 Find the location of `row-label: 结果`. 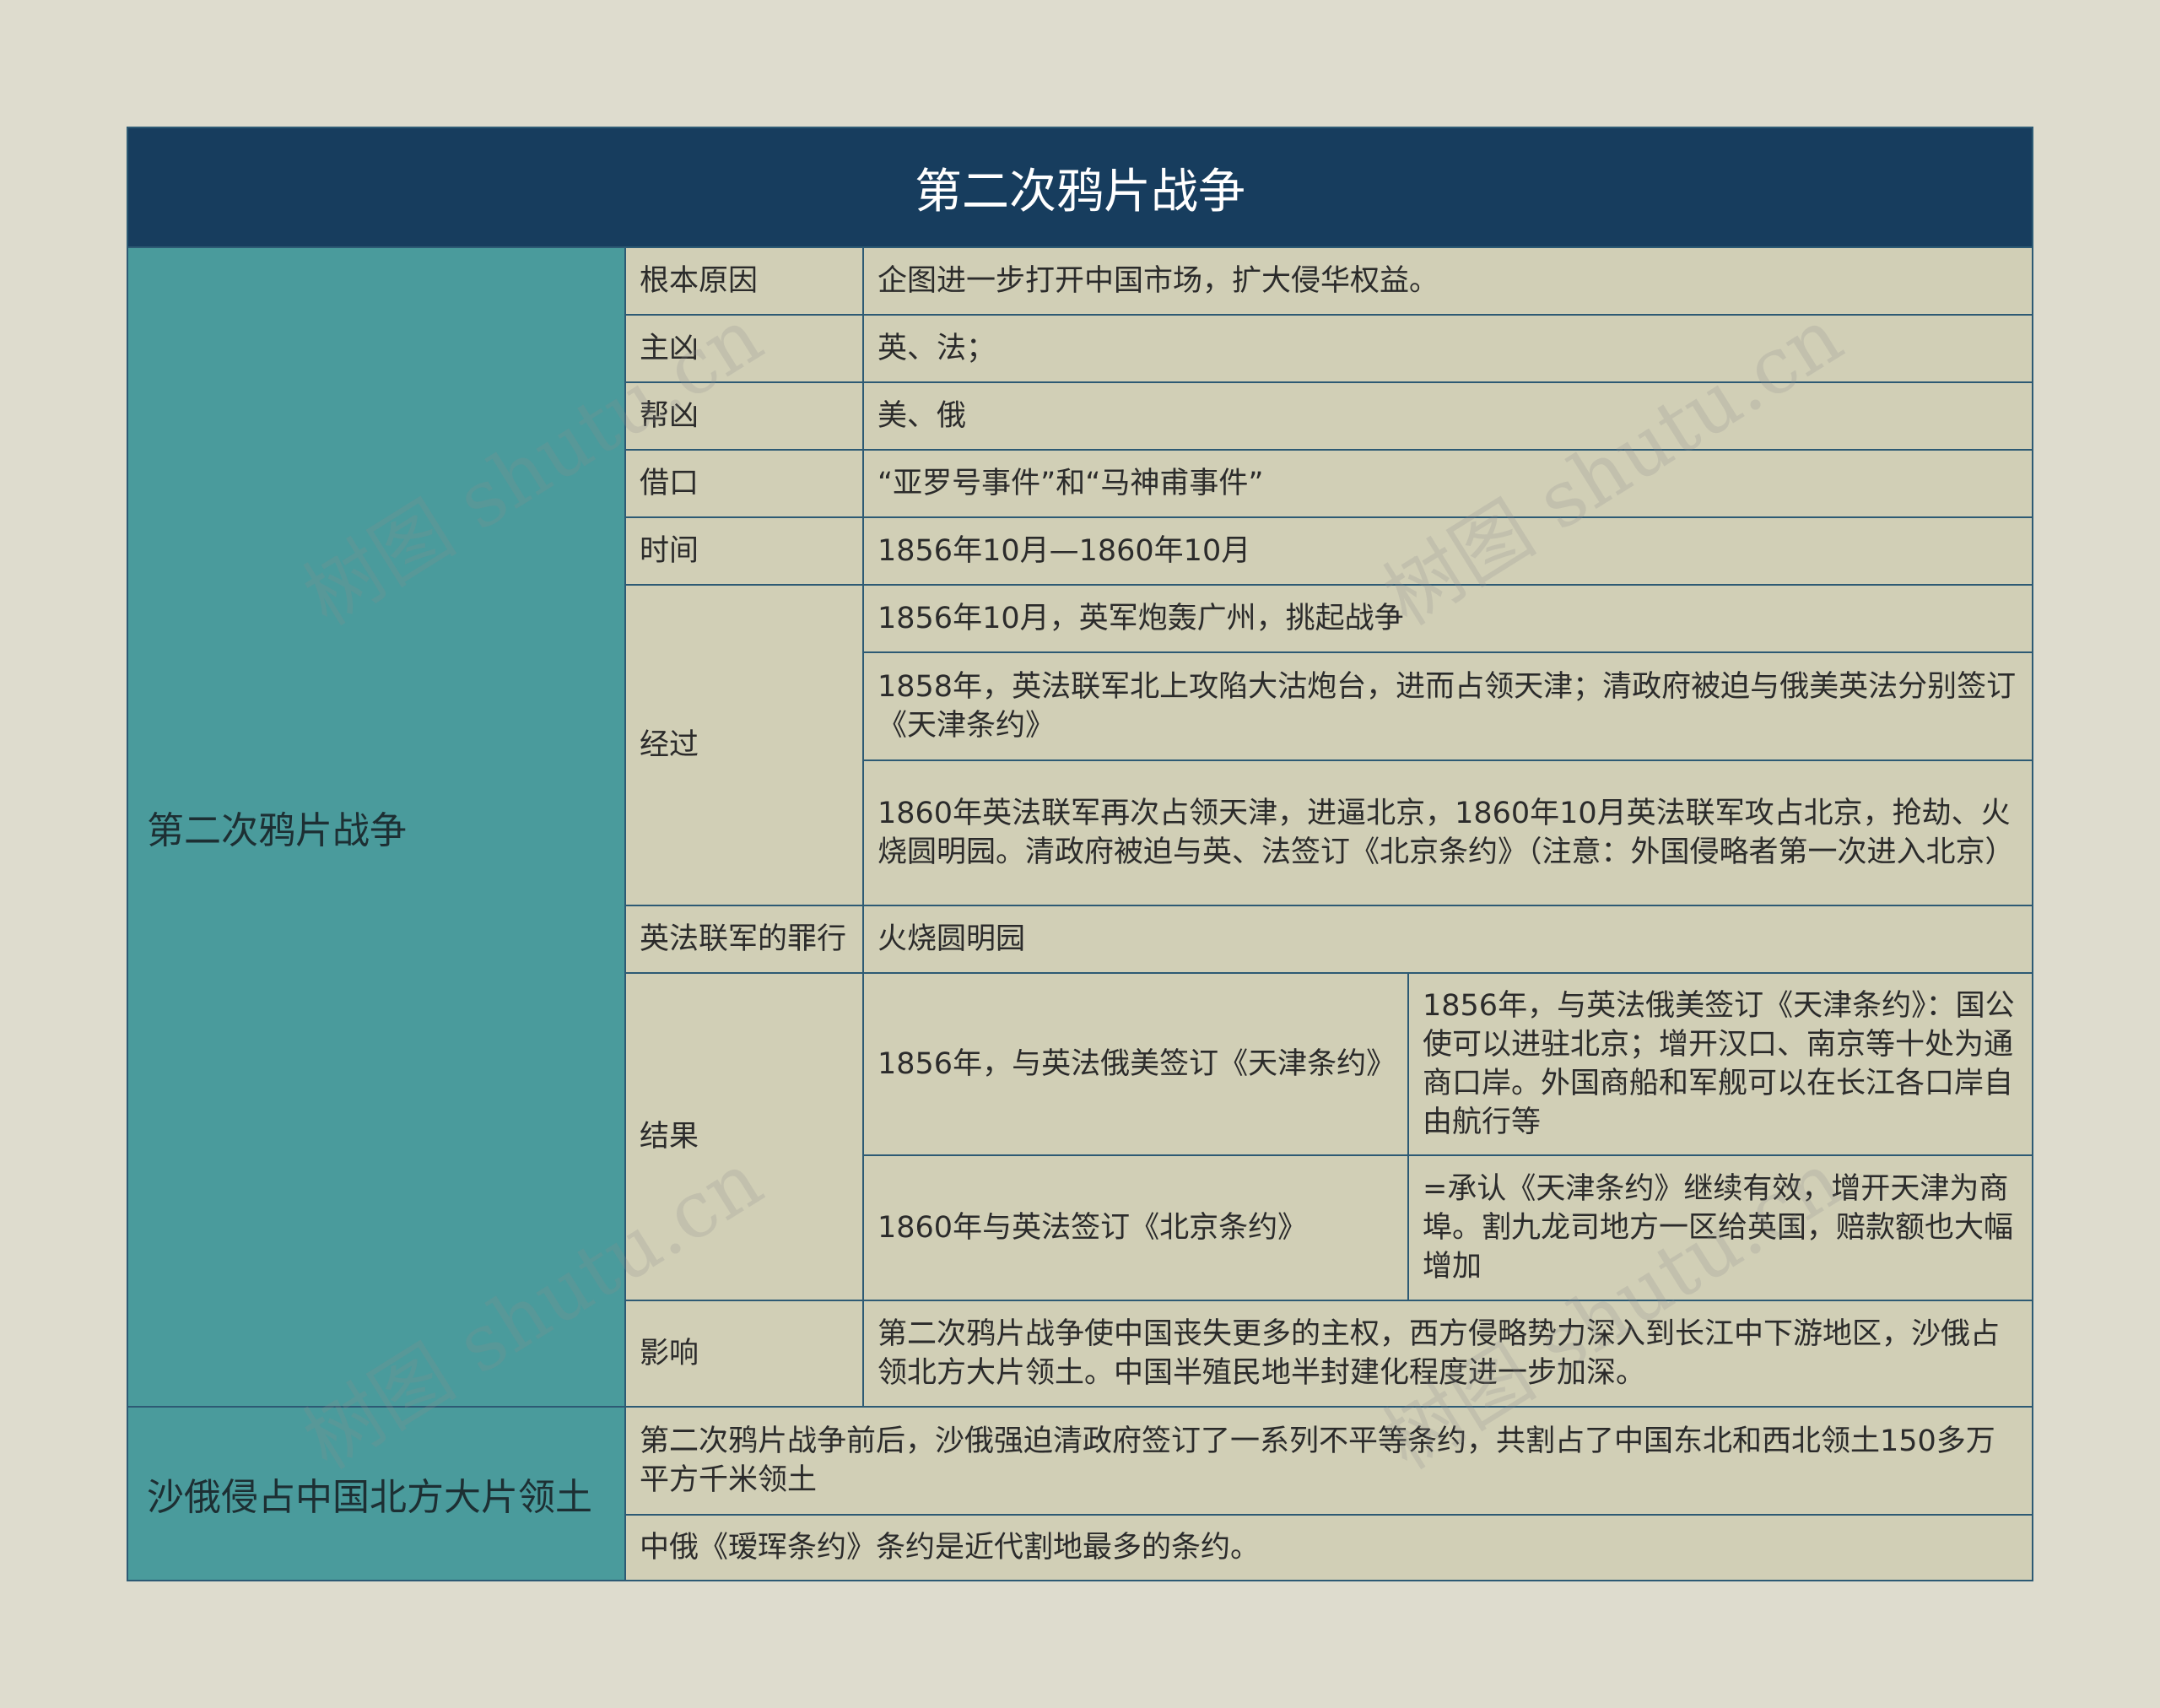

row-label: 结果 is located at coordinates (744, 1136).